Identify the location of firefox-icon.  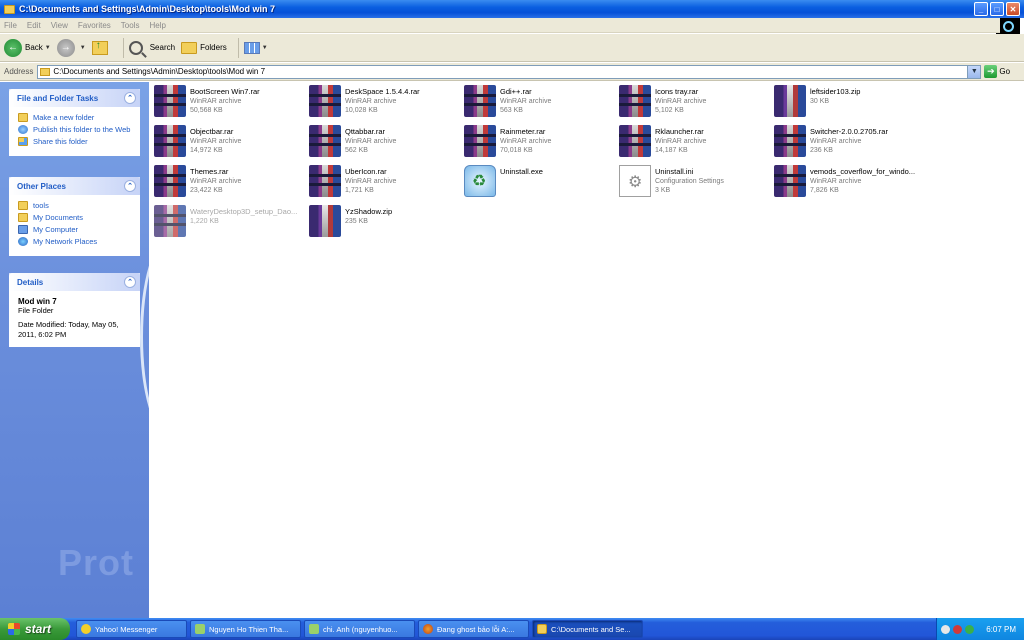
(428, 629).